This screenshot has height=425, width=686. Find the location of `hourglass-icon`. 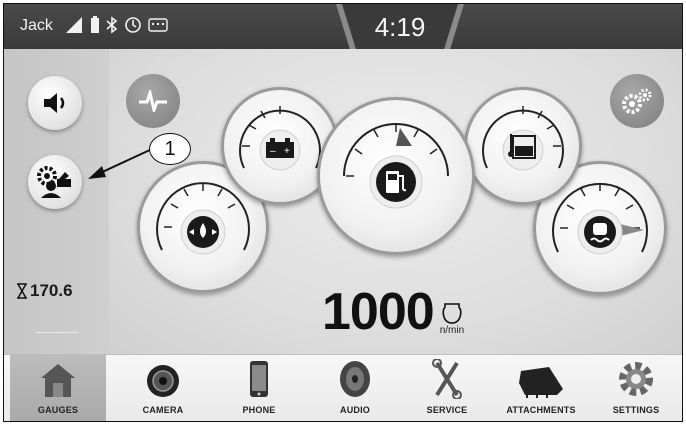

hourglass-icon is located at coordinates (22, 291).